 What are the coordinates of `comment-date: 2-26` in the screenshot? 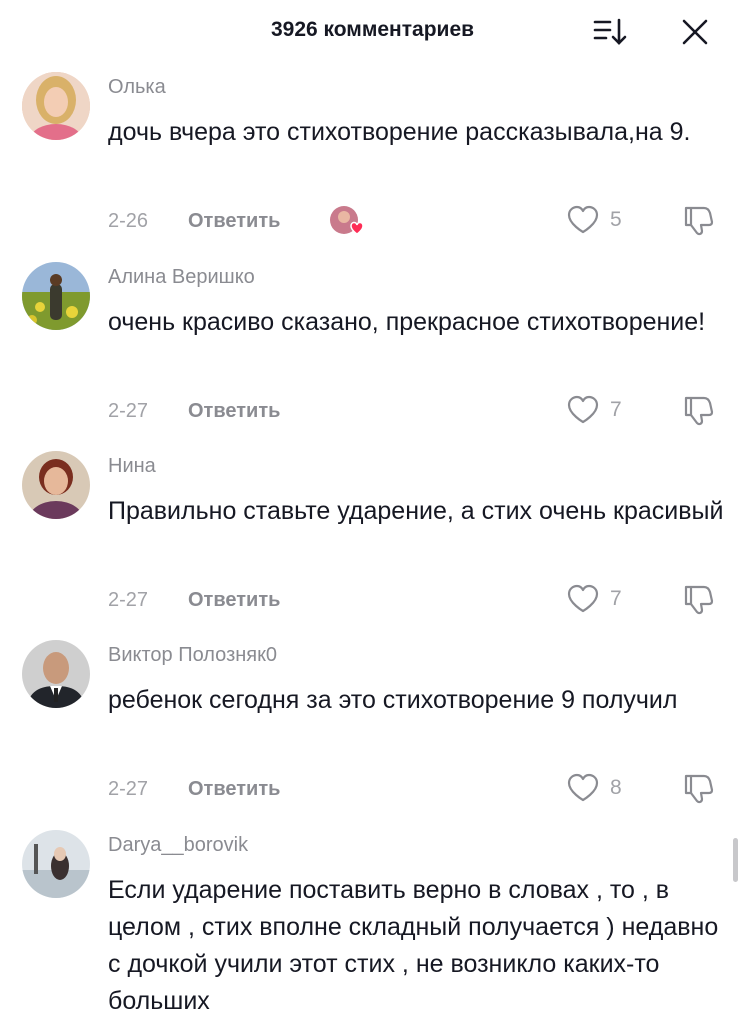 It's located at (128, 221).